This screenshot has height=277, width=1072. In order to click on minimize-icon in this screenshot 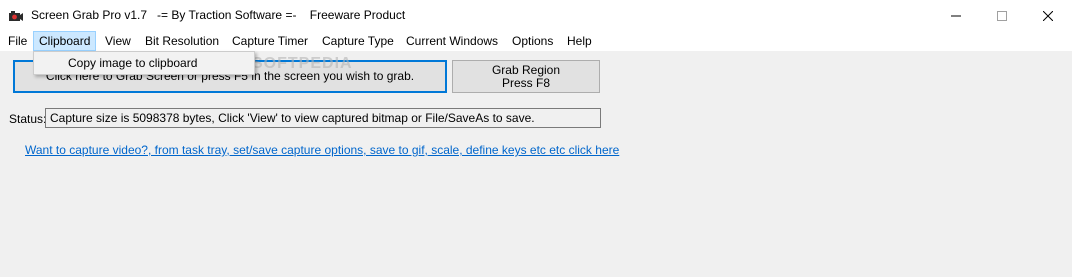, I will do `click(956, 15)`.